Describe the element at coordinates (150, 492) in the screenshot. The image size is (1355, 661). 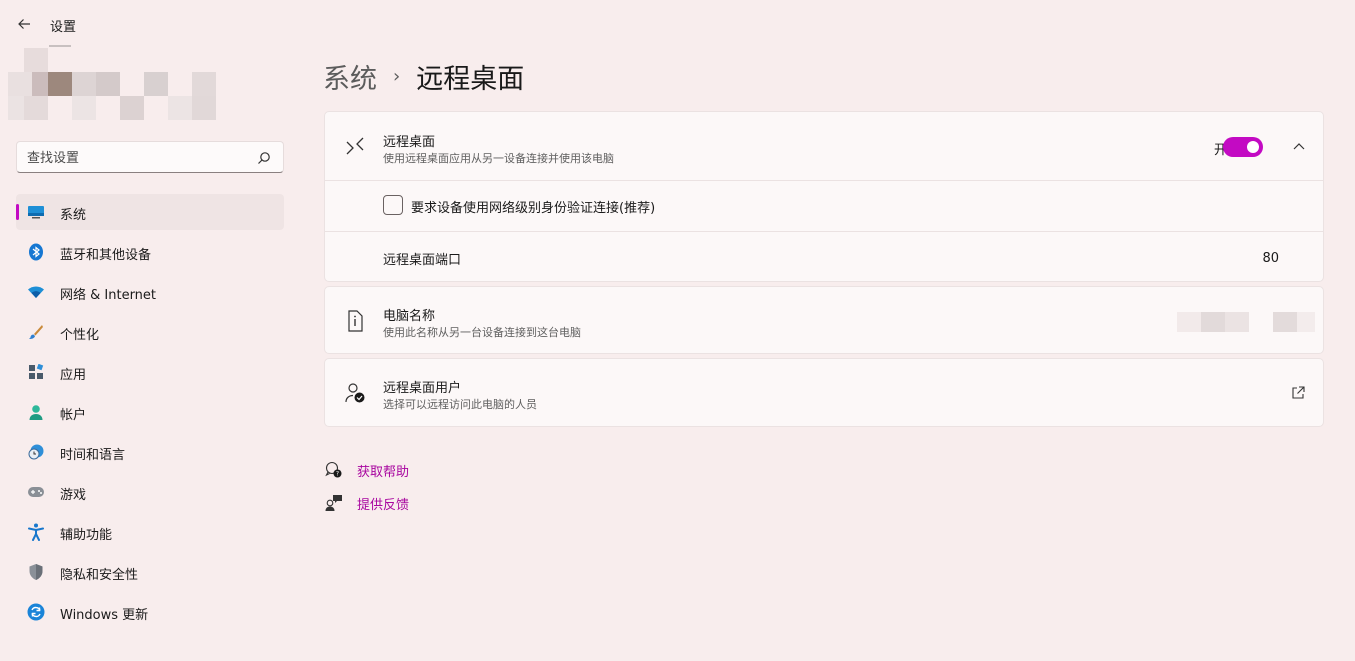
I see `sidebar-item-gaming: 游戏` at that location.